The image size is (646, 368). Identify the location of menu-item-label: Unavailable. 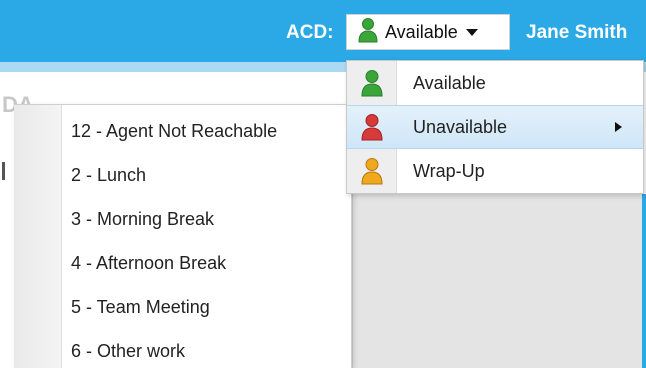
(460, 126).